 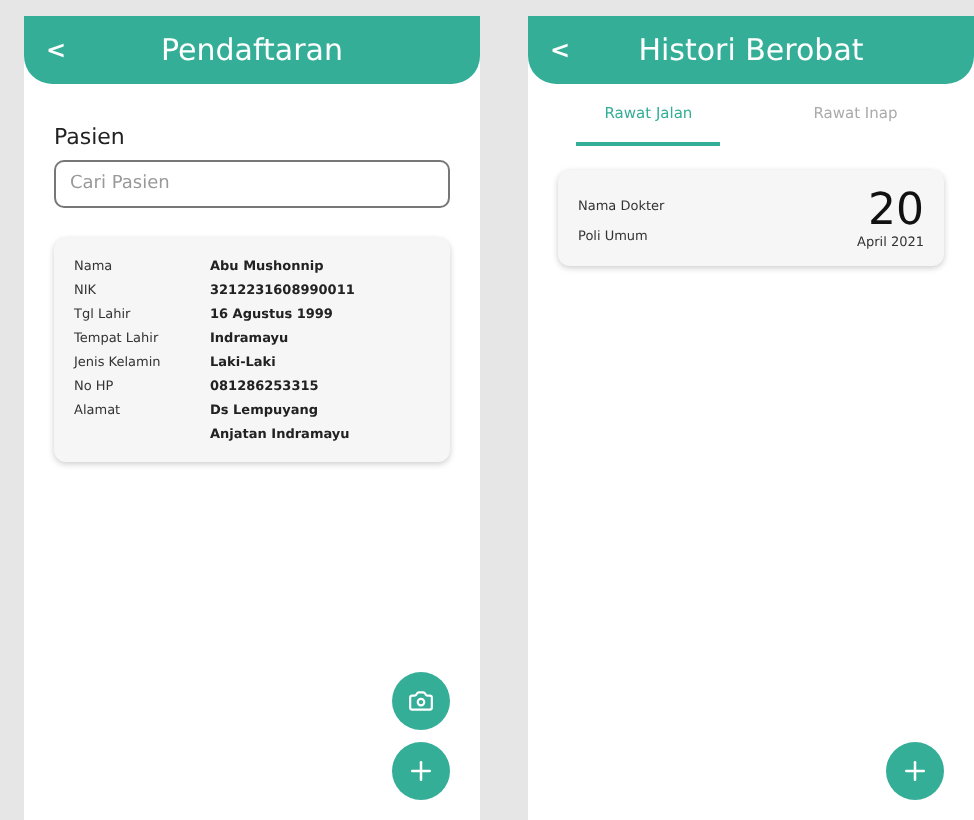 What do you see at coordinates (896, 212) in the screenshot?
I see `visit-day: 20` at bounding box center [896, 212].